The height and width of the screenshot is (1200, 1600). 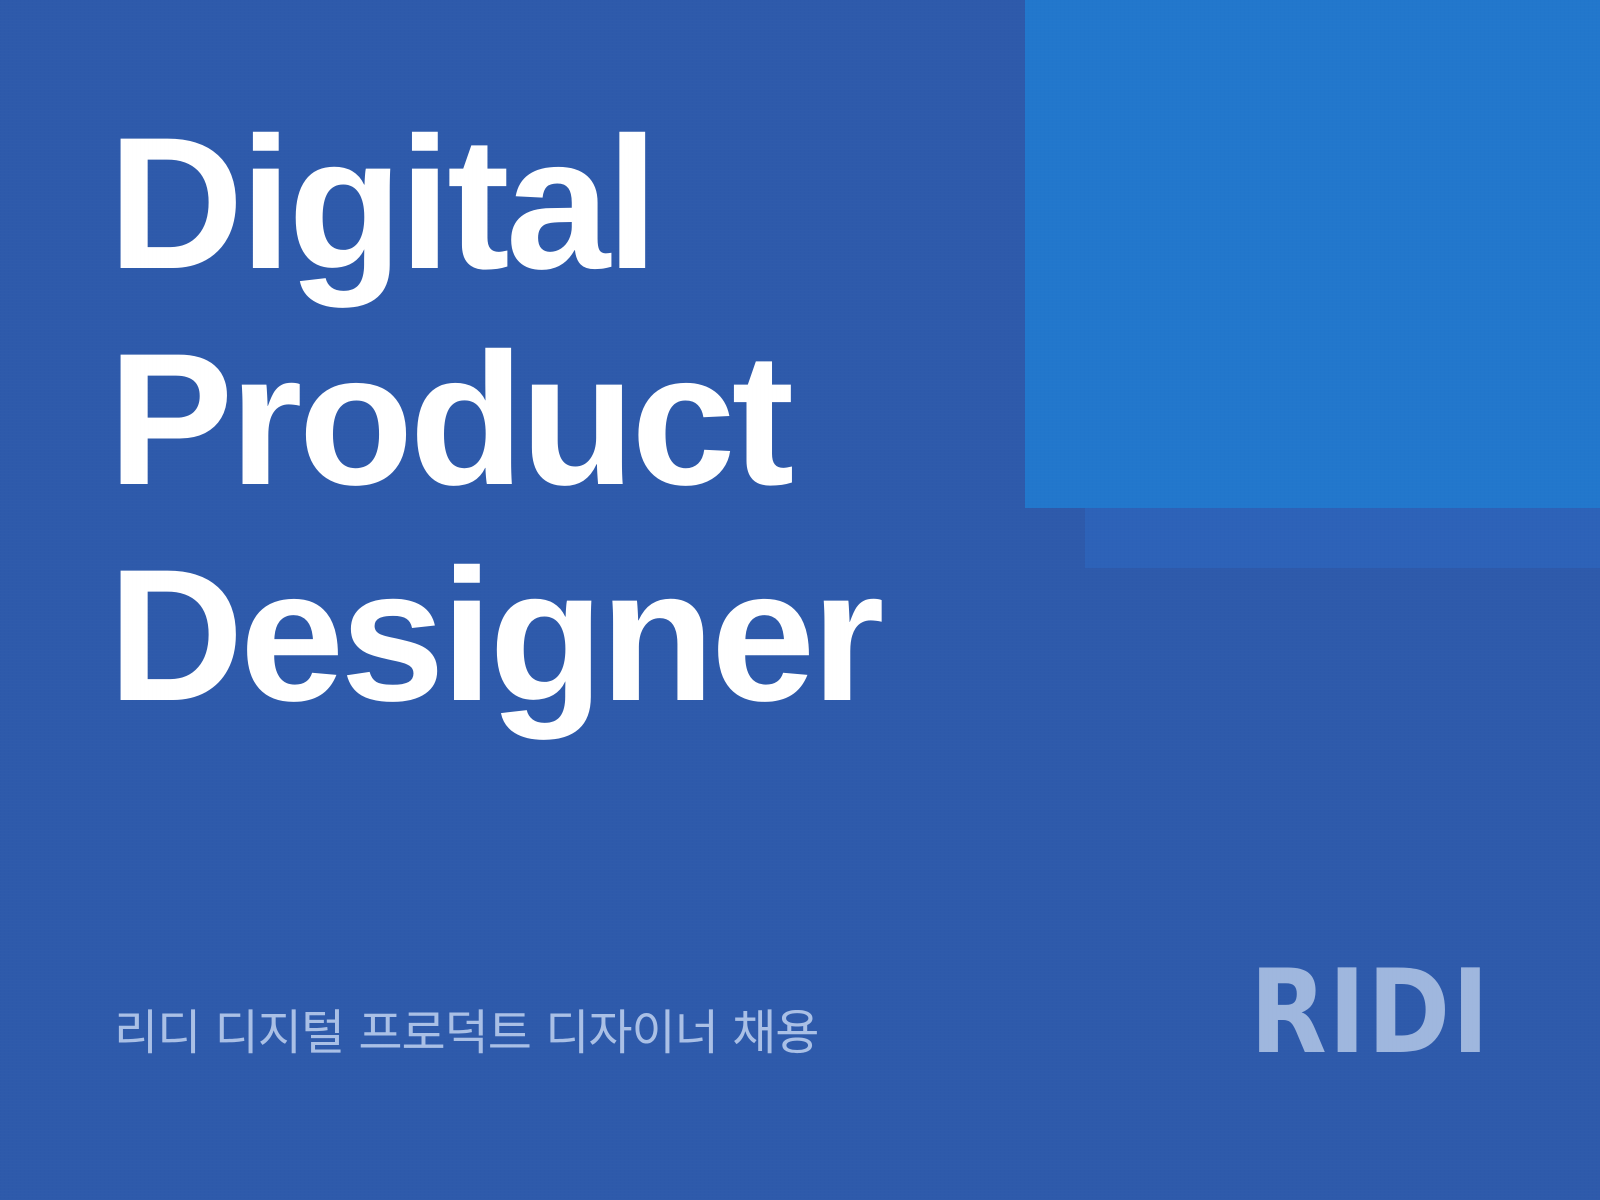 I want to click on headline-line-1: Digital, so click(x=383, y=203).